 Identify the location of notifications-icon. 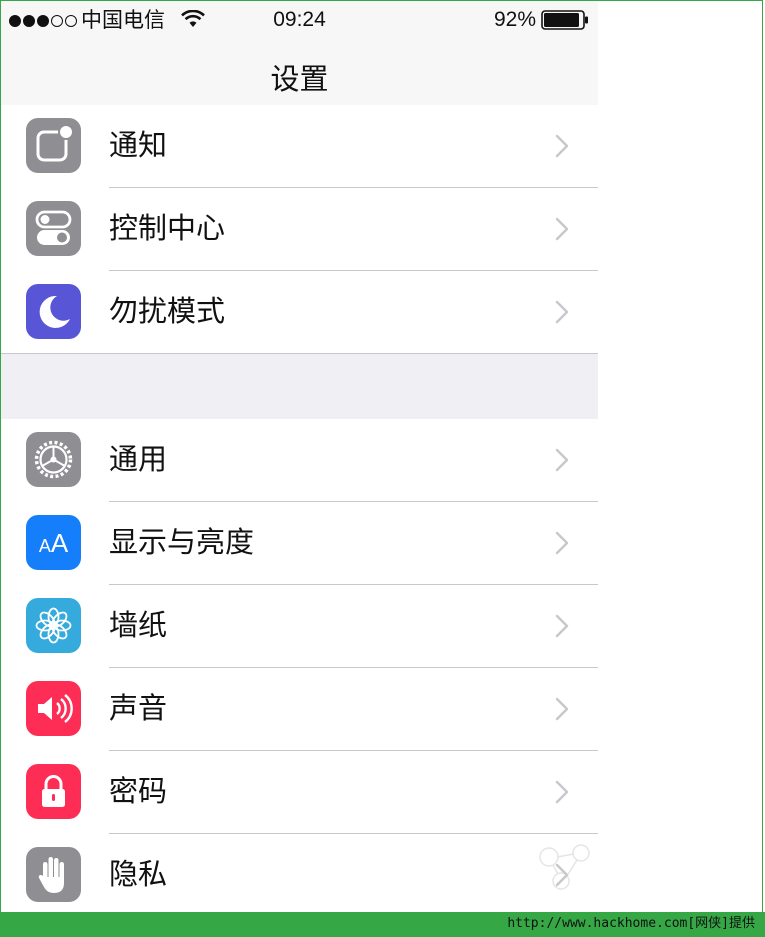
(53, 145).